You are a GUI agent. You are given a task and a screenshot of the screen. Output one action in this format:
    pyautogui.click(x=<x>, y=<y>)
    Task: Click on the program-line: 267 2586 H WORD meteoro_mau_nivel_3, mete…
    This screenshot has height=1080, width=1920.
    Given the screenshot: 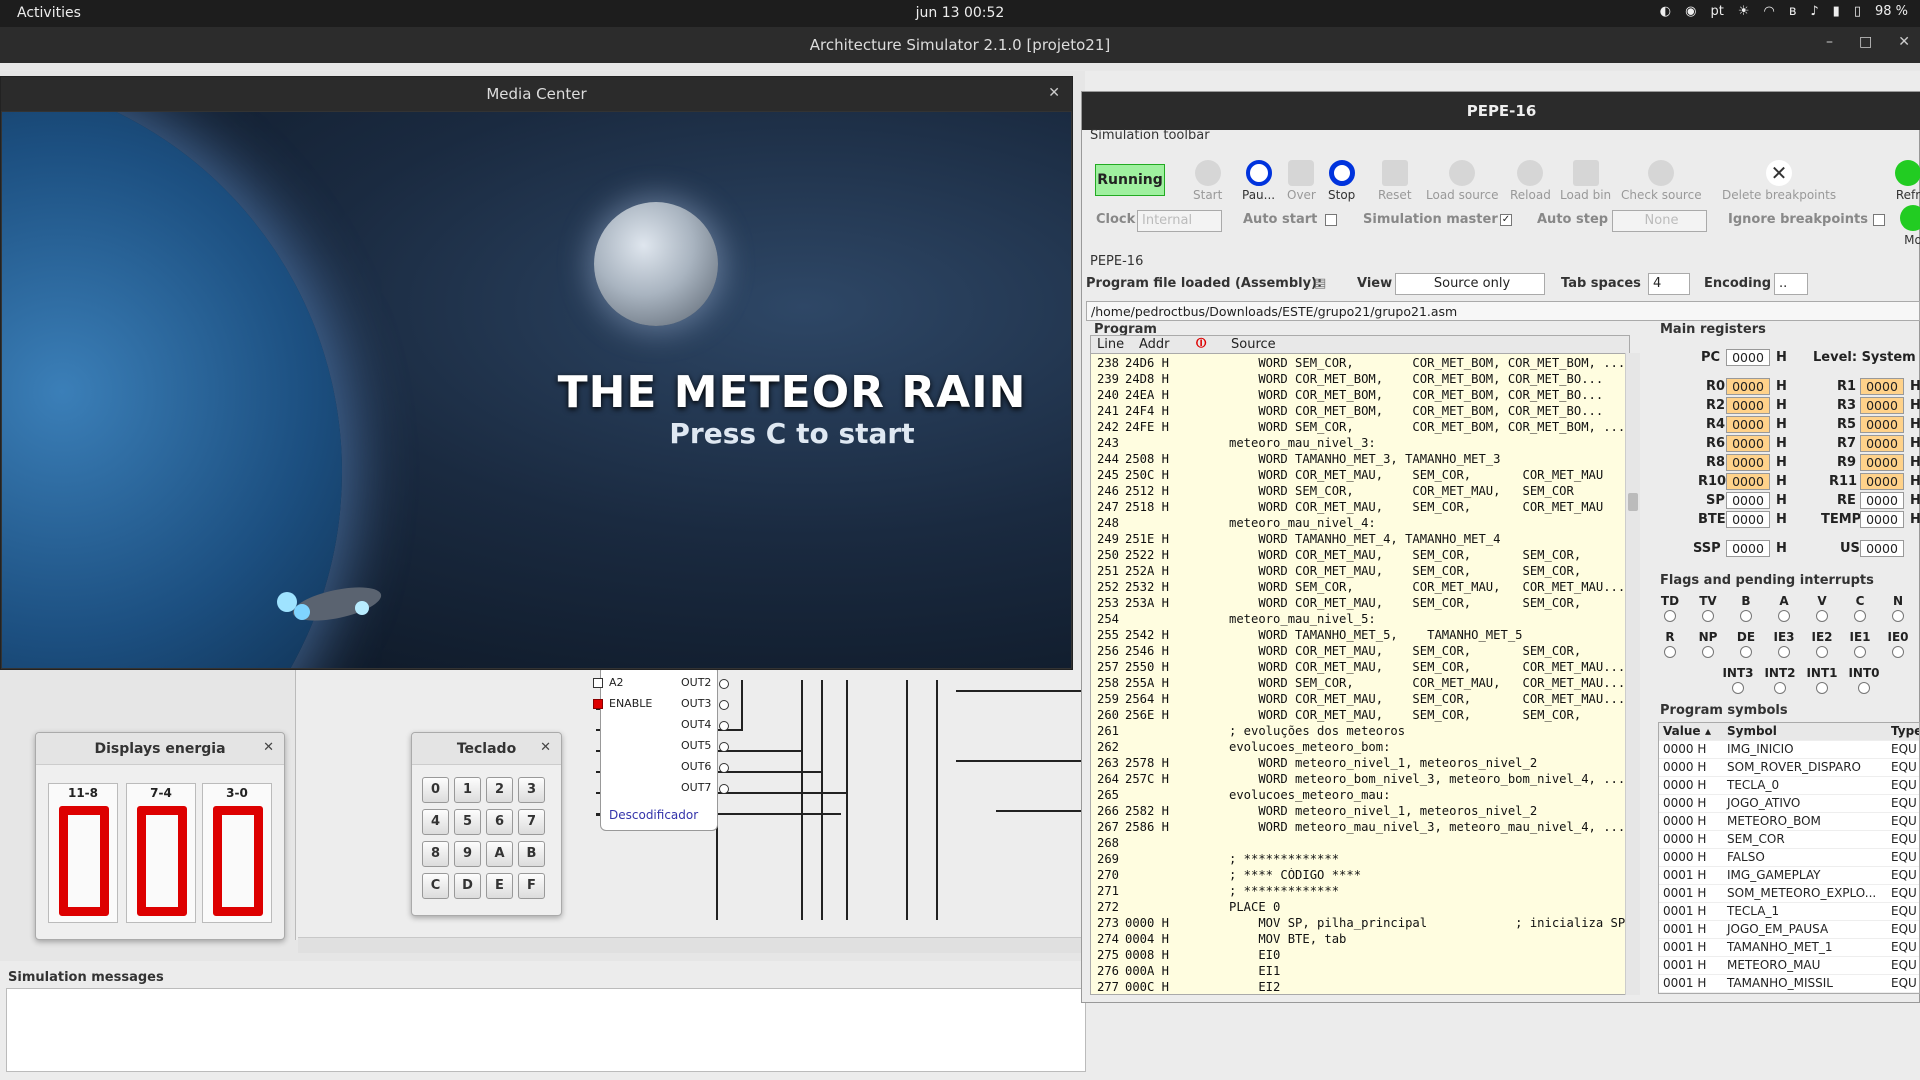 What is the action you would take?
    pyautogui.click(x=1360, y=828)
    